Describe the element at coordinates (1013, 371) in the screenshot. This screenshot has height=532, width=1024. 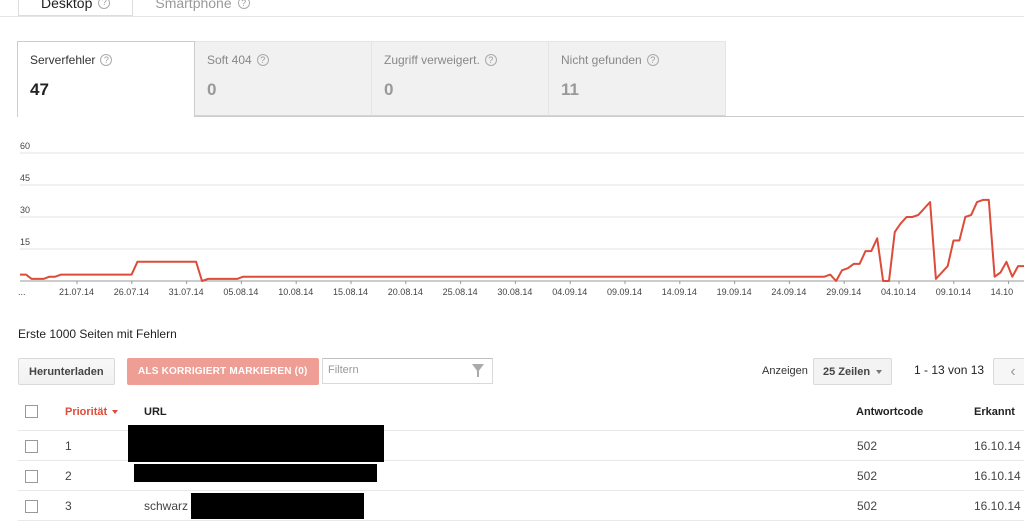
I see `chevron-left-icon: ‹` at that location.